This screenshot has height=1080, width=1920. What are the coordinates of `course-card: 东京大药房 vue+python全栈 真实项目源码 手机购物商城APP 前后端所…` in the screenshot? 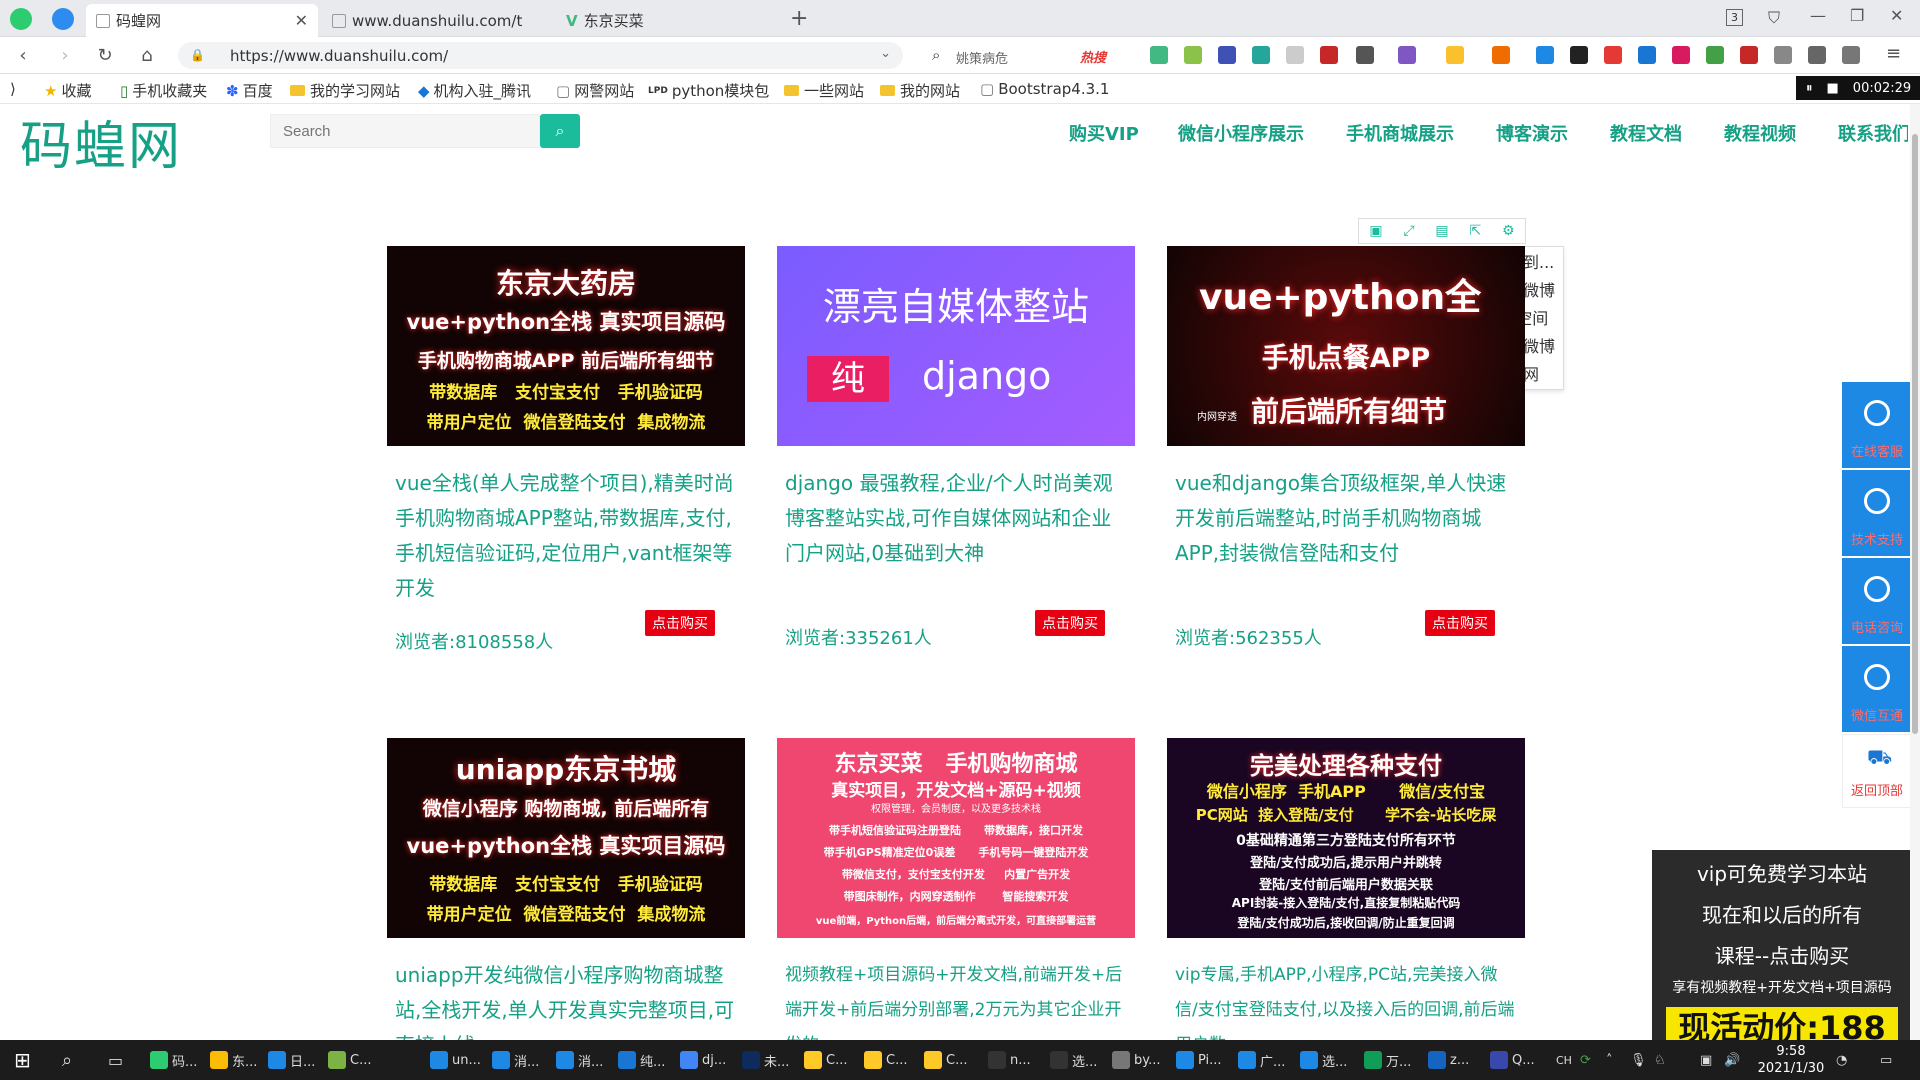 It's located at (566, 461).